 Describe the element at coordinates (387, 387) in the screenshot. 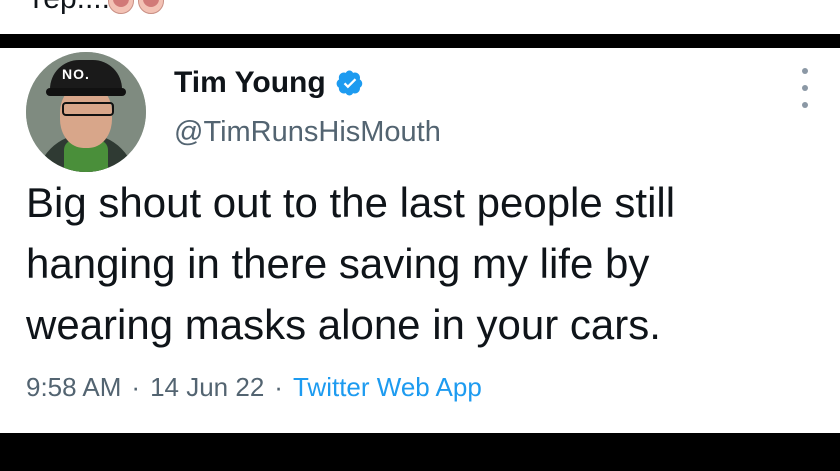

I see `tweet-source-link: Twitter Web App` at that location.